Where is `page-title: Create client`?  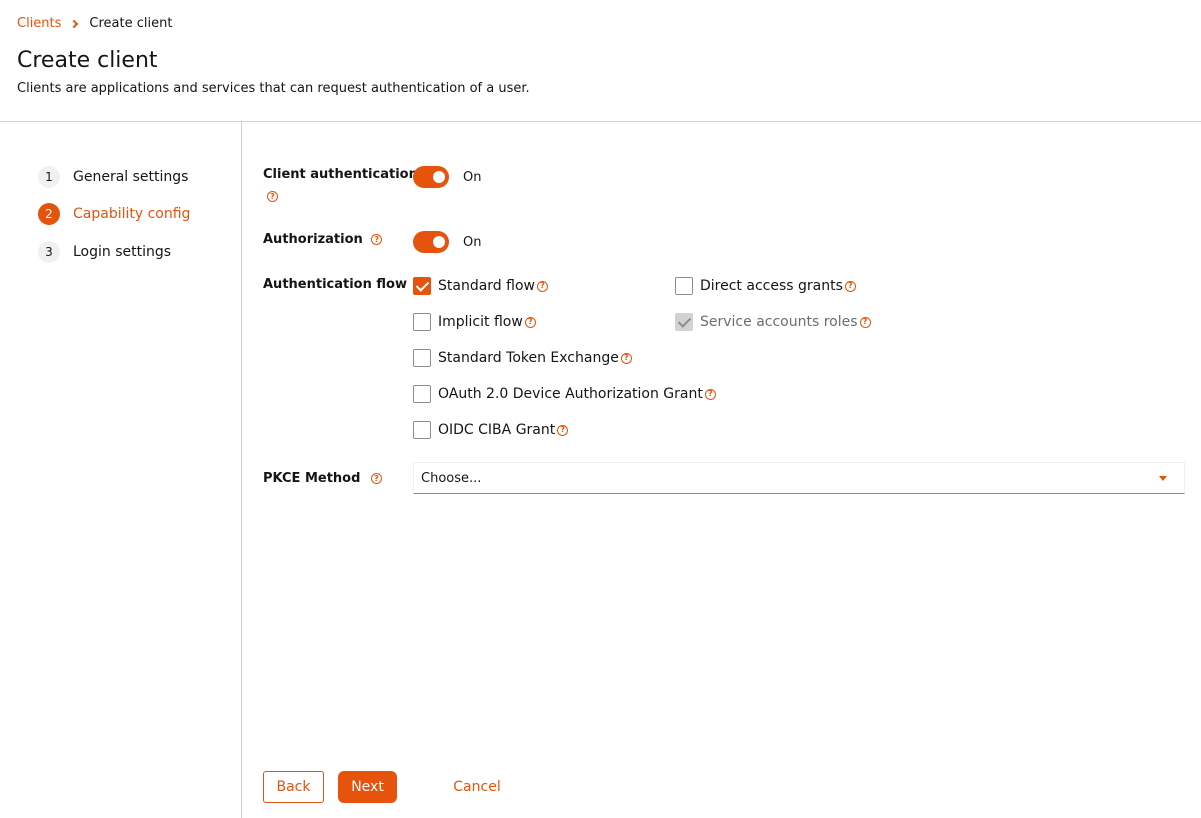
page-title: Create client is located at coordinates (87, 60).